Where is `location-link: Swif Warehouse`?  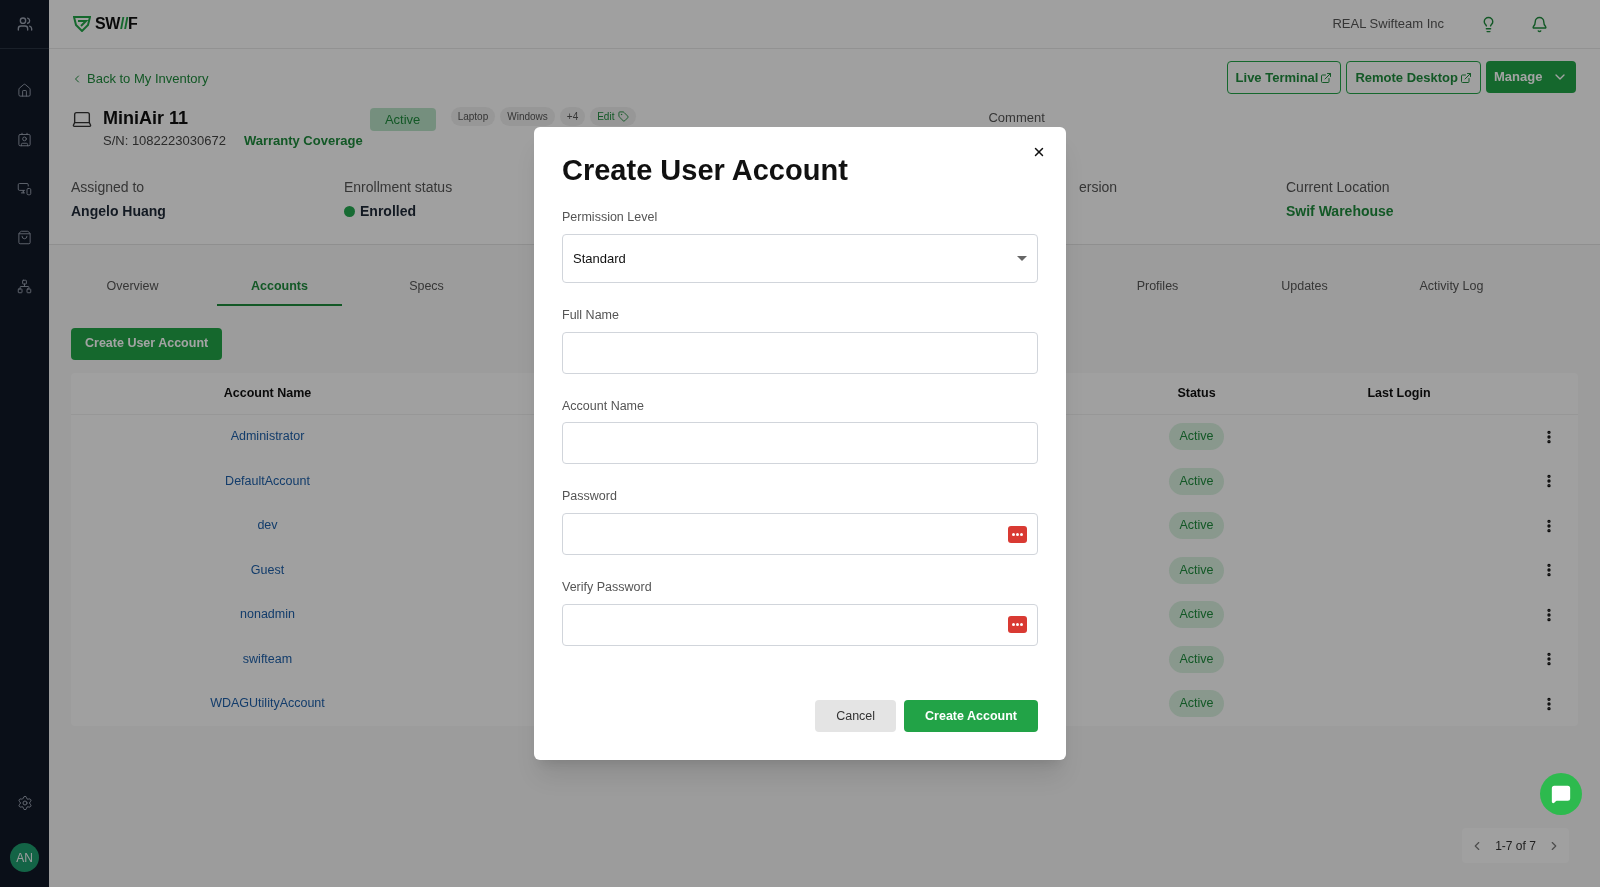
location-link: Swif Warehouse is located at coordinates (1432, 211).